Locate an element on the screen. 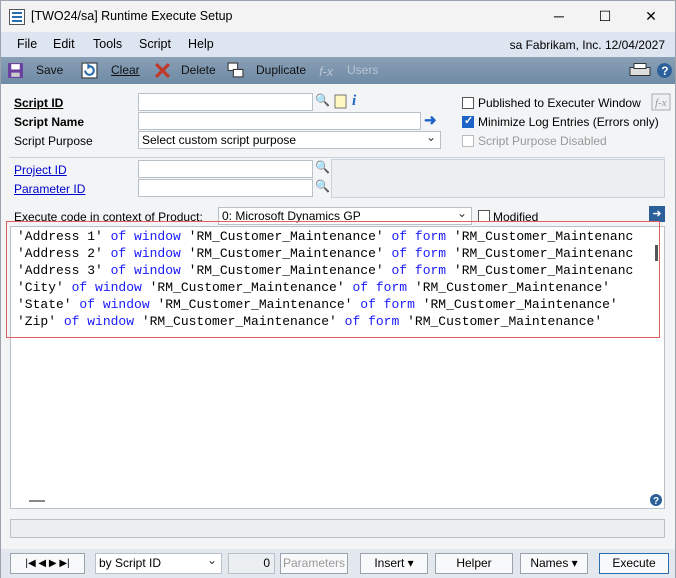 This screenshot has height=578, width=676. toolbar: Save Clear Delete Duplicate f-x Users ? is located at coordinates (338, 70).